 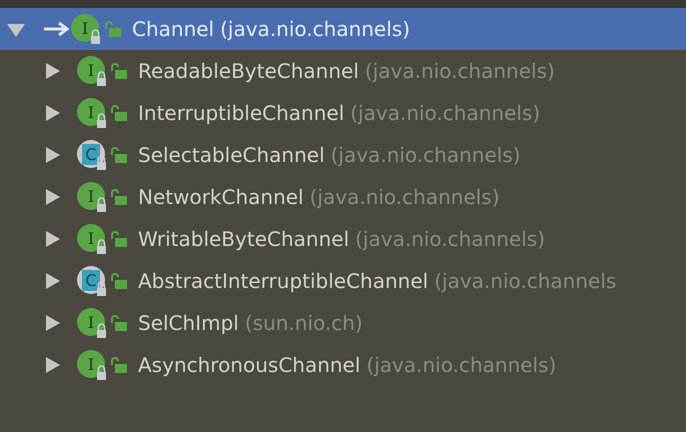 I want to click on tree-row: C AbstractInterruptibleChannel (java.nio.channels, so click(x=343, y=281).